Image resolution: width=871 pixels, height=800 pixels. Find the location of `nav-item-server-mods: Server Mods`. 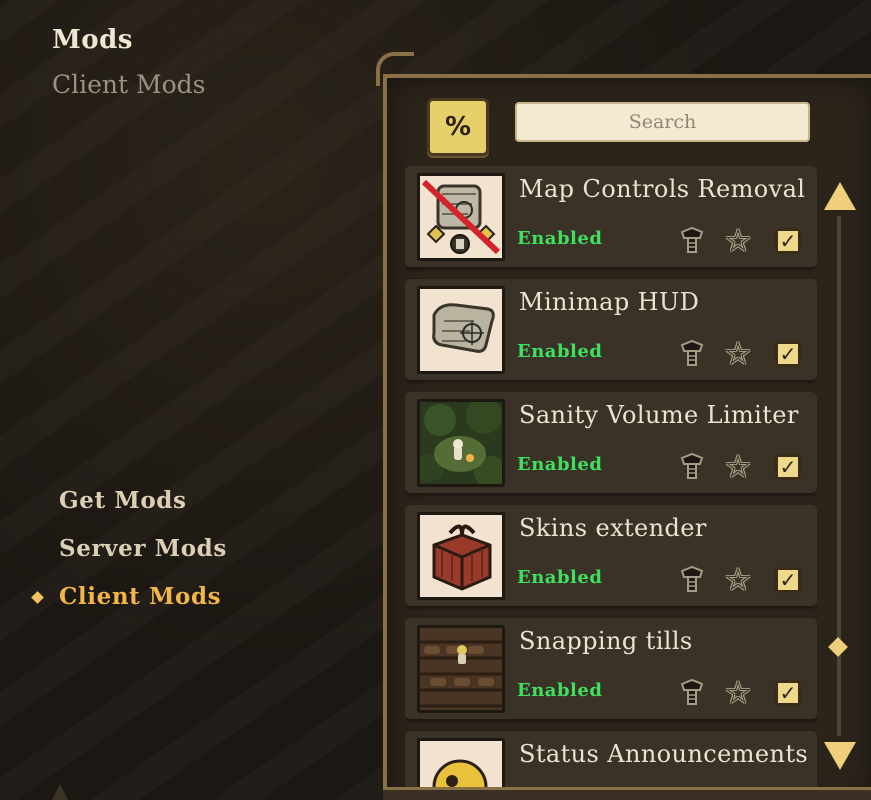

nav-item-server-mods: Server Mods is located at coordinates (180, 554).